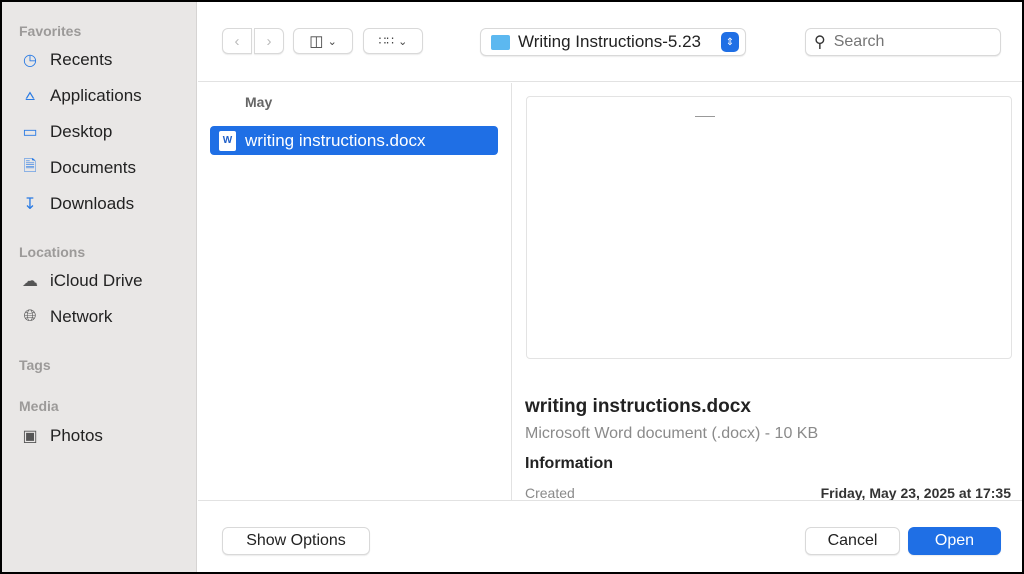  I want to click on globe-icon: 🌐︎, so click(30, 316).